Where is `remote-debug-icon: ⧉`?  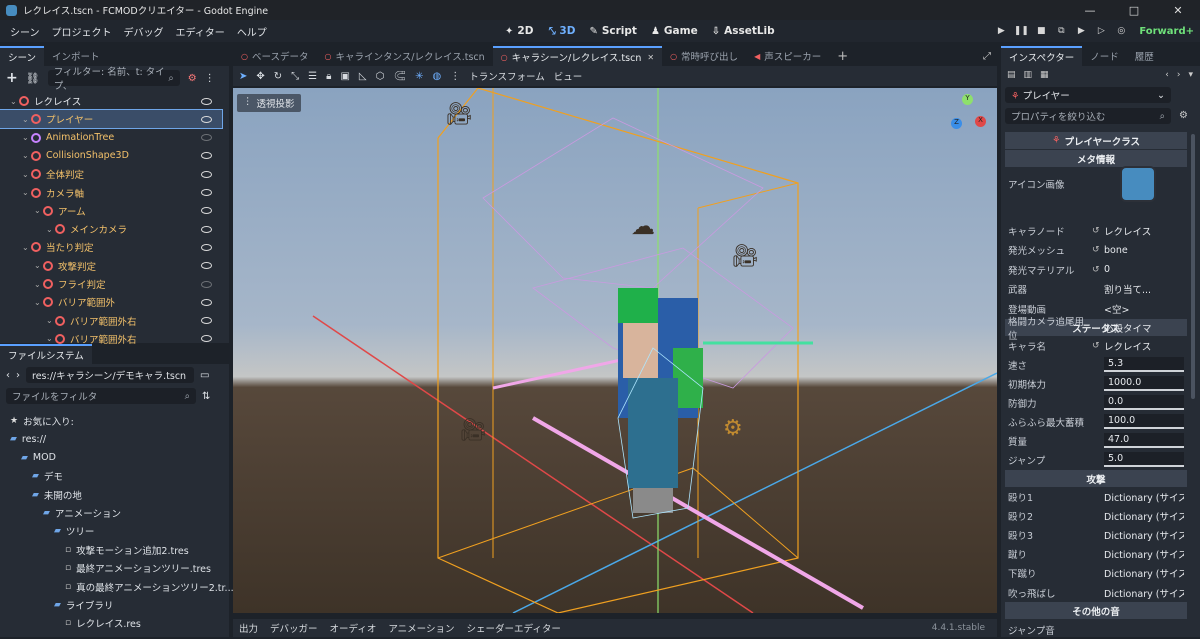
remote-debug-icon: ⧉ is located at coordinates (1061, 31).